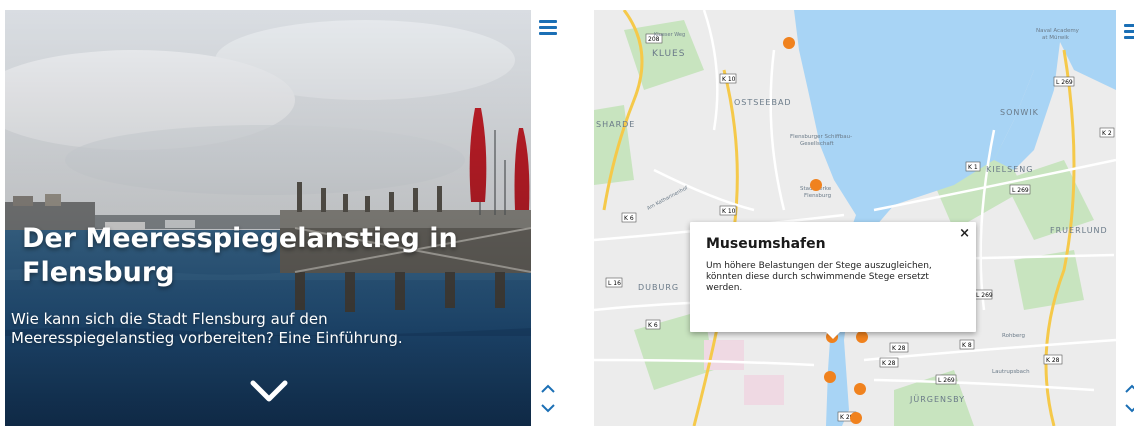  Describe the element at coordinates (1129, 388) in the screenshot. I see `nav-up-chevron-icon-right` at that location.